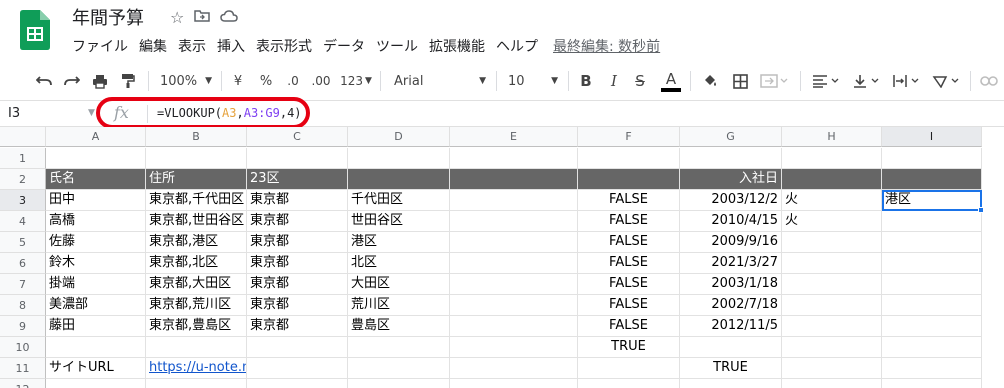 This screenshot has height=388, width=1004. What do you see at coordinates (196, 368) in the screenshot?
I see `cell-b11: https://u-note.me/` at bounding box center [196, 368].